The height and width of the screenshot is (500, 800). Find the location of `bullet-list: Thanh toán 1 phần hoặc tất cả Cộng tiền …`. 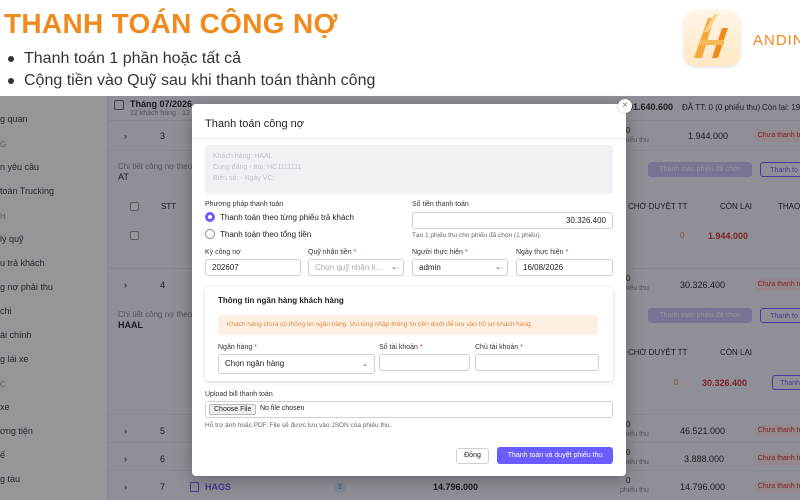

bullet-list: Thanh toán 1 phần hoặc tất cả Cộng tiền … is located at coordinates (191, 70).